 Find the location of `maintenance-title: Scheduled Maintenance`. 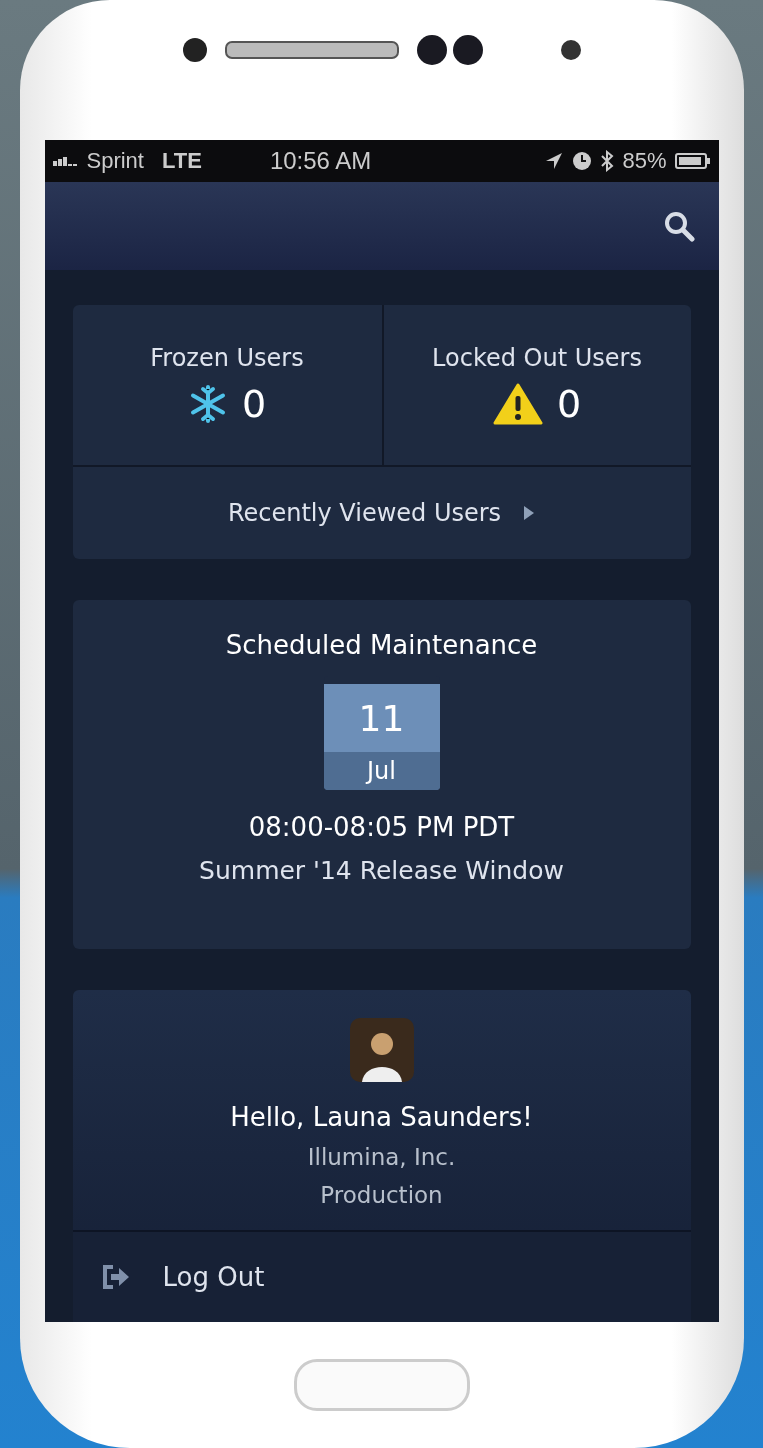

maintenance-title: Scheduled Maintenance is located at coordinates (381, 645).